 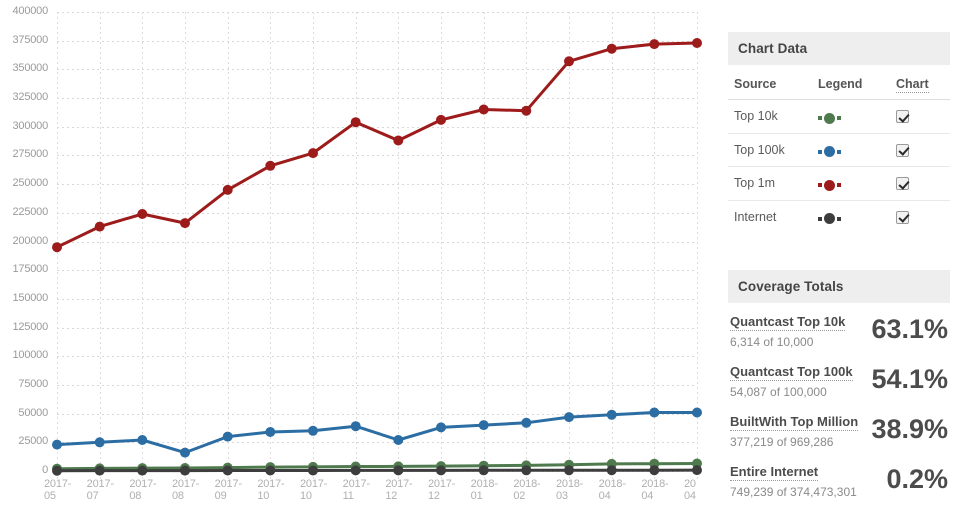 What do you see at coordinates (527, 490) in the screenshot?
I see `x-axis-tick-label: 2018- 02` at bounding box center [527, 490].